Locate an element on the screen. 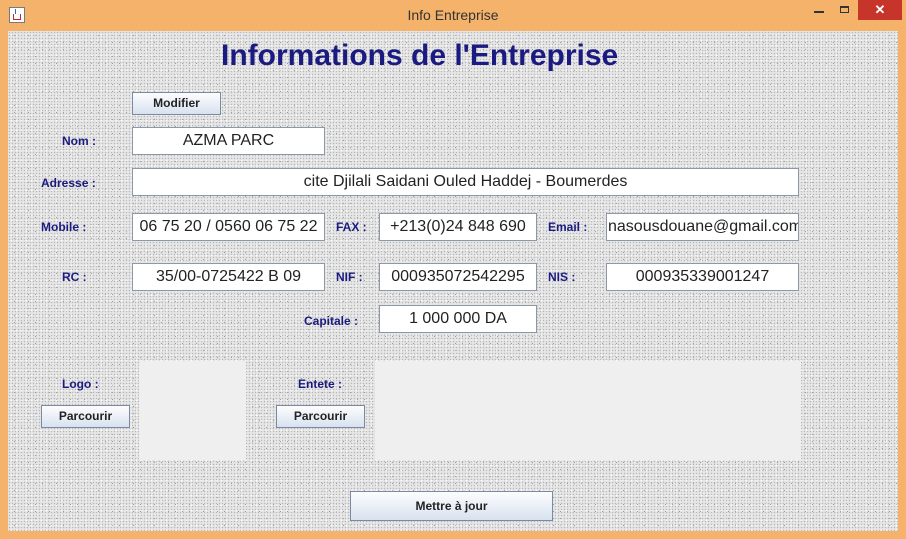 This screenshot has height=539, width=906. update-button: Mettre à jour is located at coordinates (451, 506).